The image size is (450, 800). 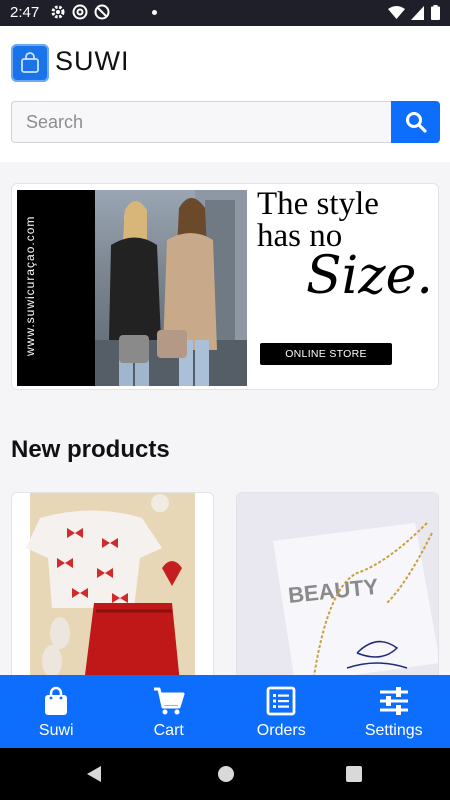 What do you see at coordinates (30, 63) in the screenshot?
I see `logo-bag-icon` at bounding box center [30, 63].